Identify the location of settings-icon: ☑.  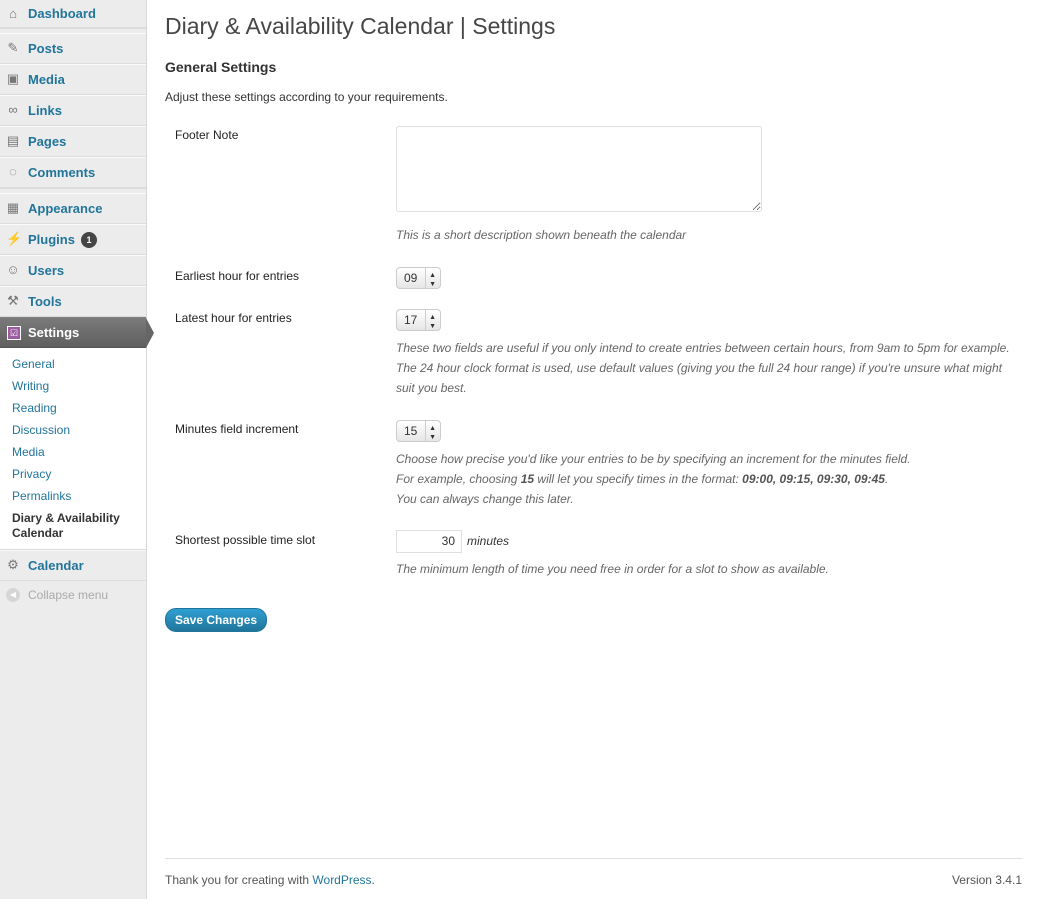
(14, 333).